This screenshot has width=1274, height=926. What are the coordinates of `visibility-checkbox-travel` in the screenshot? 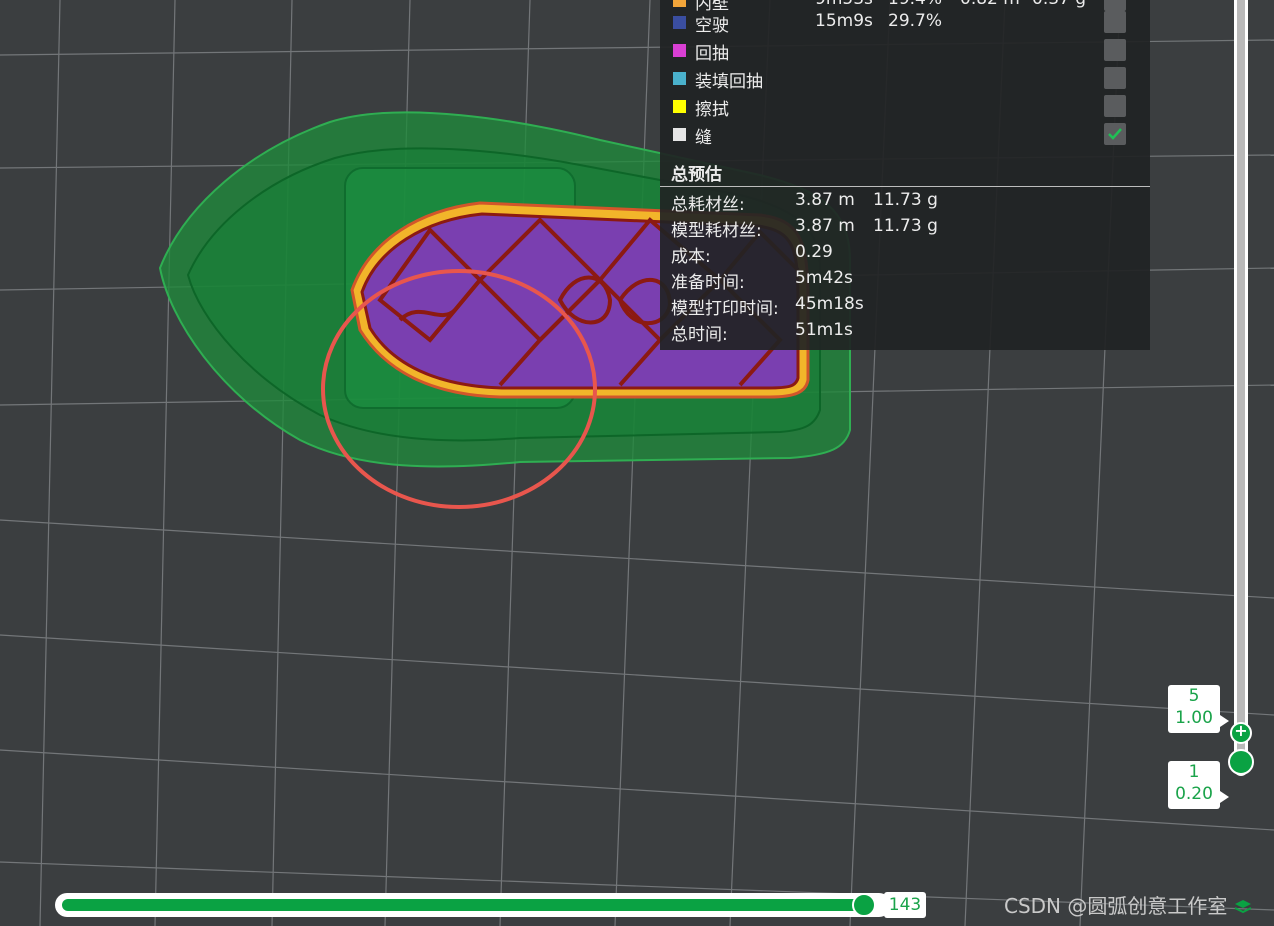 It's located at (1115, 22).